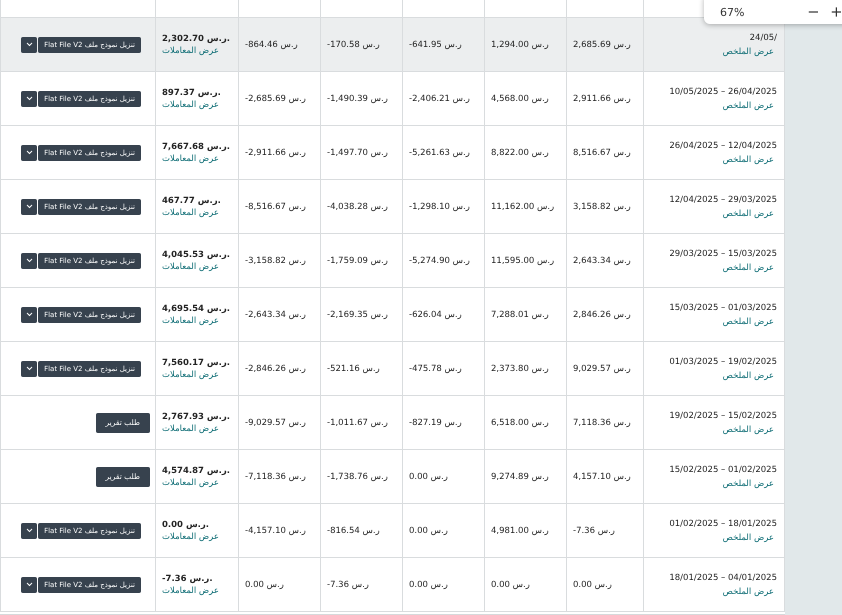  I want to click on date-range: 19/02/2025 – 15/02/2025, so click(723, 415).